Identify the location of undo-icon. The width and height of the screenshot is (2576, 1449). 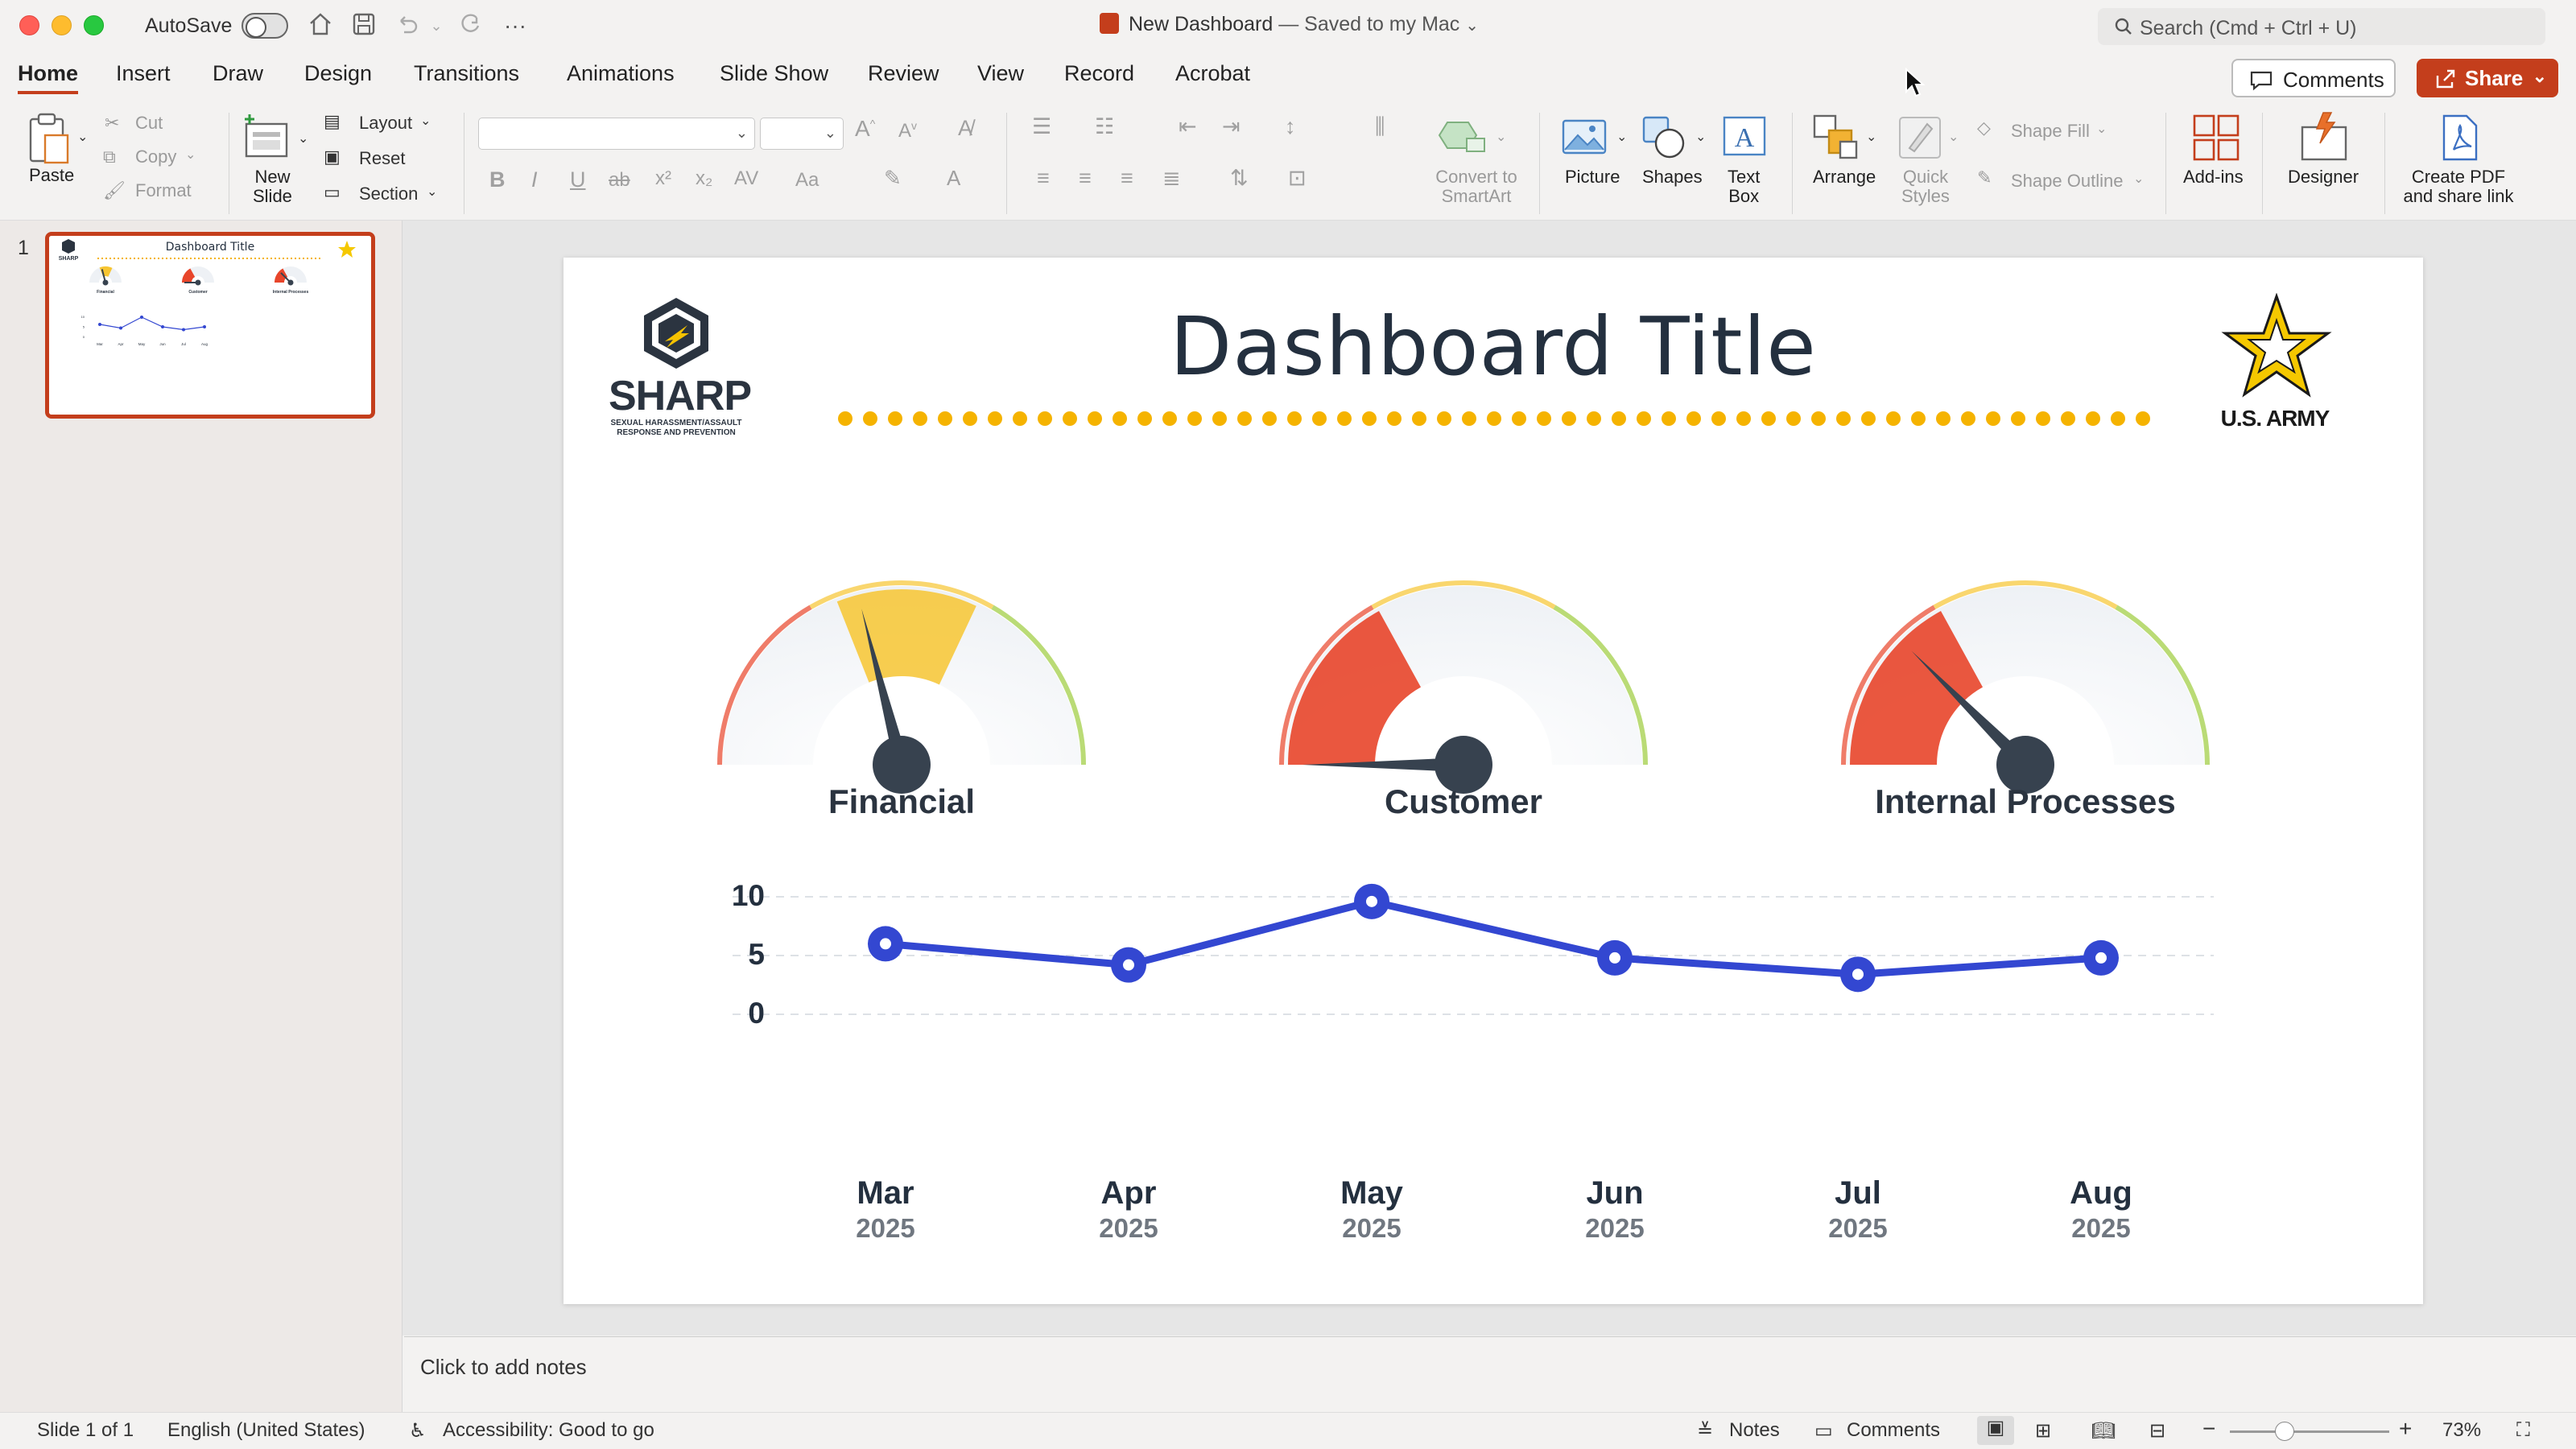
(407, 25).